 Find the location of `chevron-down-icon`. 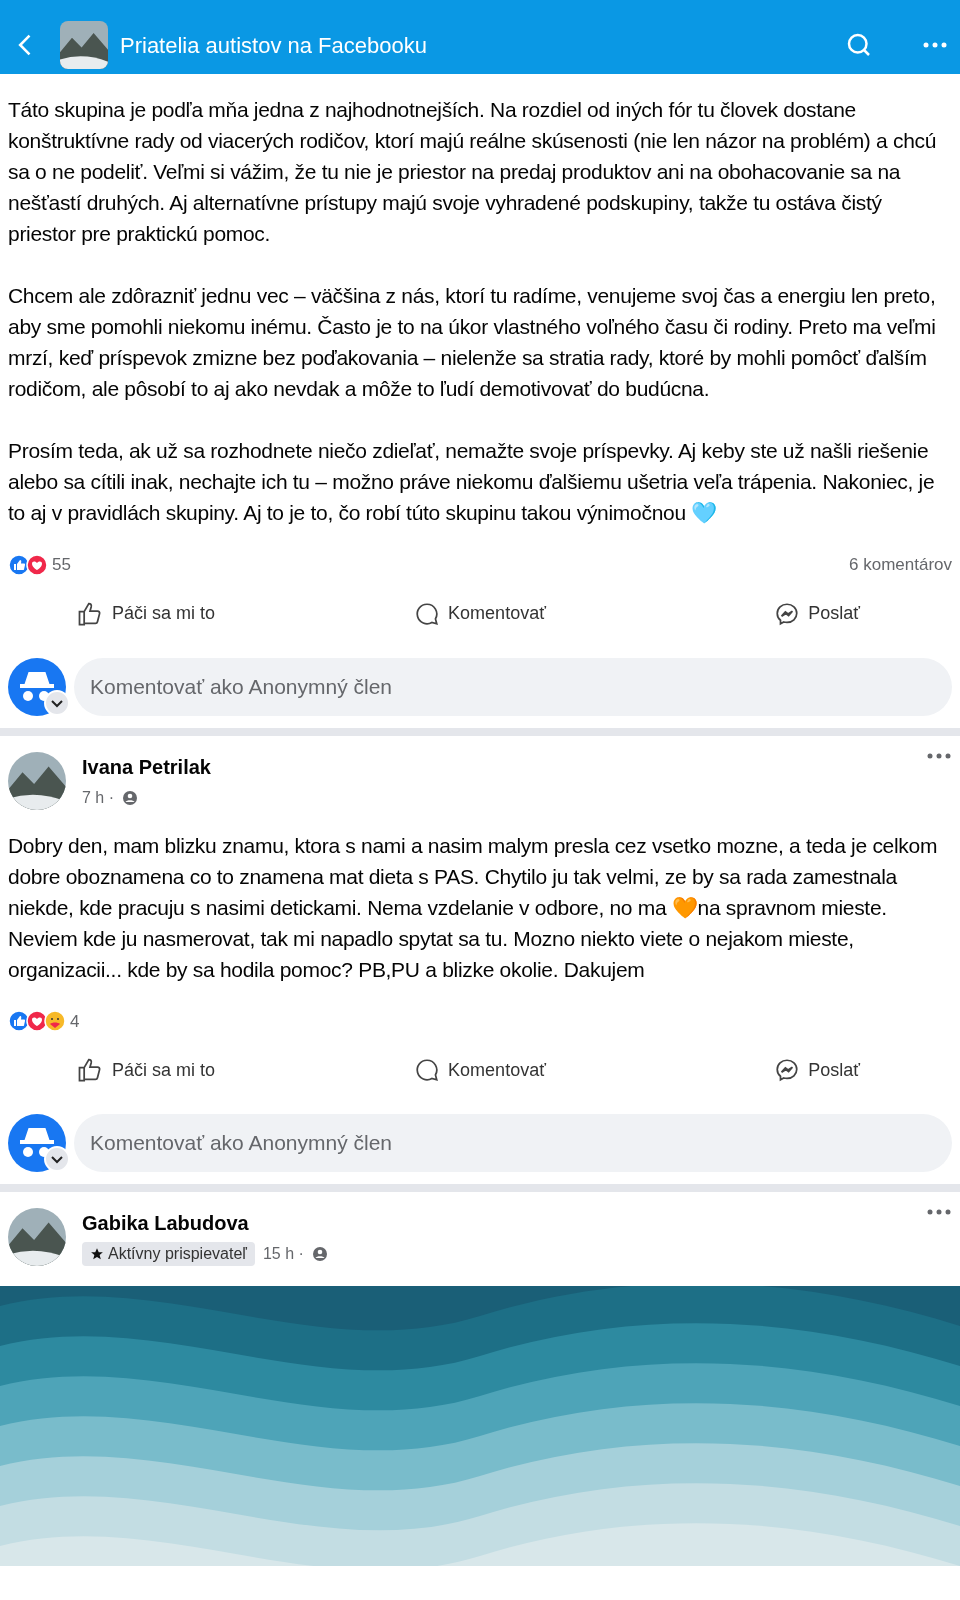

chevron-down-icon is located at coordinates (57, 1159).